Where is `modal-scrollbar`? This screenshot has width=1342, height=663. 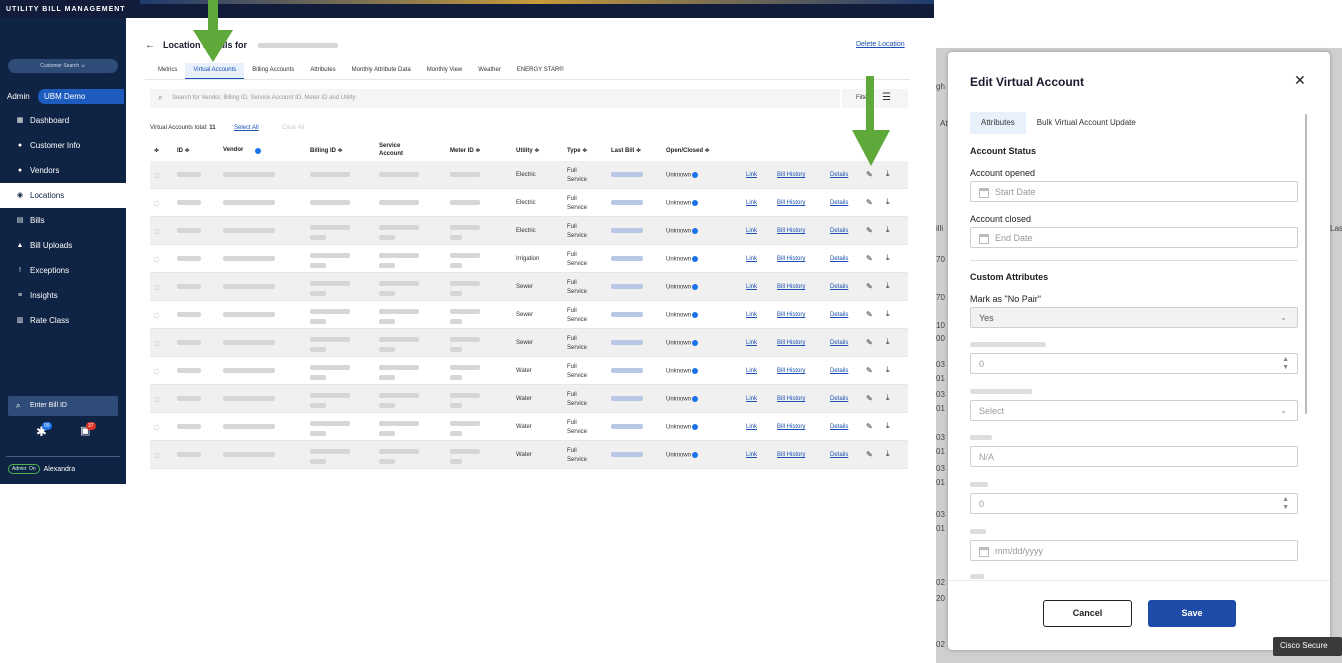
modal-scrollbar is located at coordinates (1306, 264).